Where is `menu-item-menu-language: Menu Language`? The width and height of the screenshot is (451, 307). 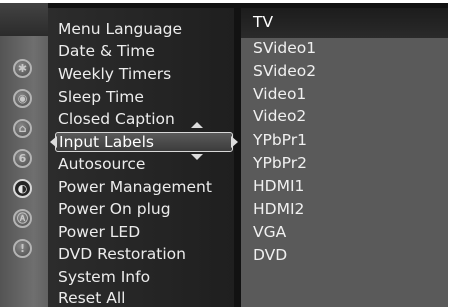
menu-item-menu-language: Menu Language is located at coordinates (120, 29).